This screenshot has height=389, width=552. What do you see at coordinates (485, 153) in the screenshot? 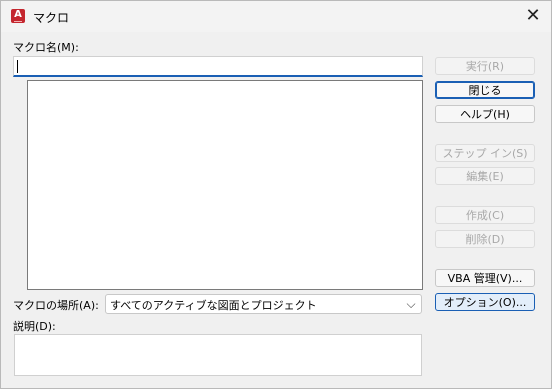
I see `step-in-button: ステップ イン(S)` at bounding box center [485, 153].